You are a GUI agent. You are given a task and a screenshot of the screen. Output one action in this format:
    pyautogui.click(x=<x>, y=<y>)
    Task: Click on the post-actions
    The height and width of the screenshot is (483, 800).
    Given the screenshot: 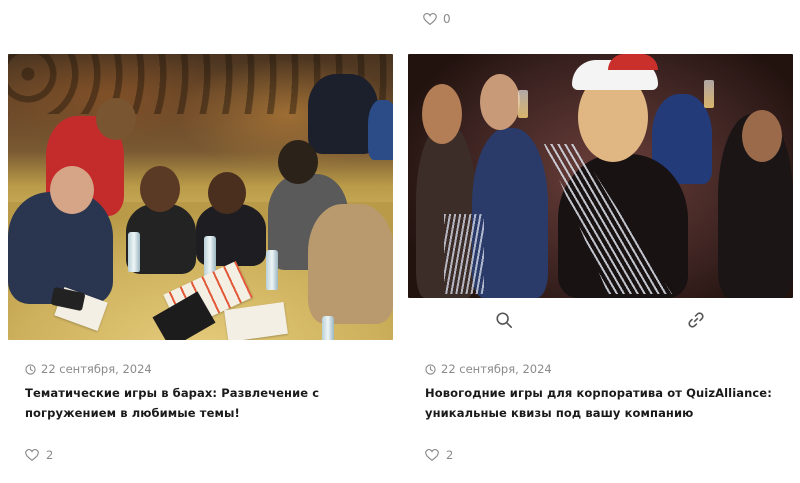 What is the action you would take?
    pyautogui.click(x=600, y=319)
    